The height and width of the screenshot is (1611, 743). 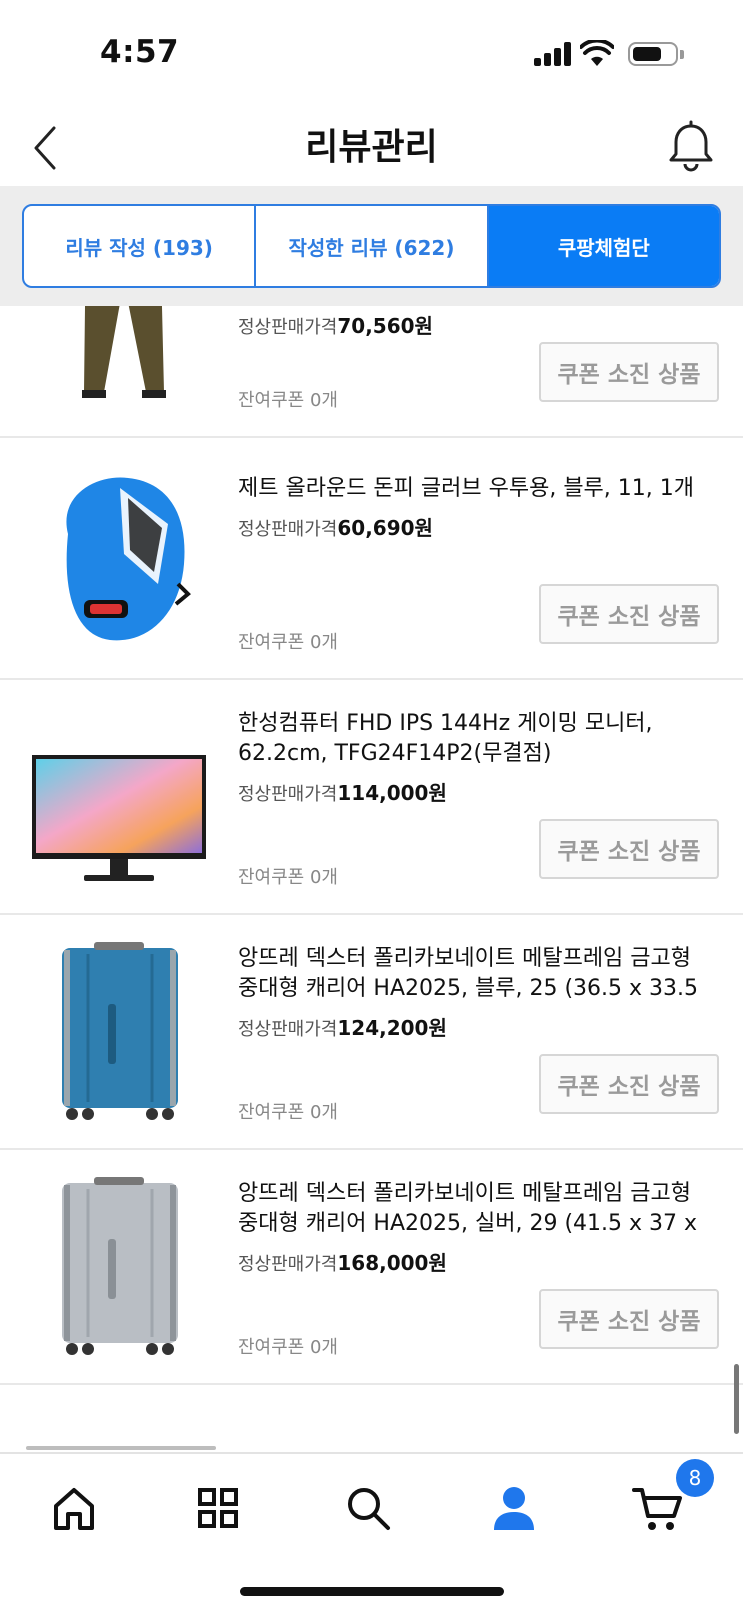 What do you see at coordinates (691, 146) in the screenshot?
I see `notification-bell-icon` at bounding box center [691, 146].